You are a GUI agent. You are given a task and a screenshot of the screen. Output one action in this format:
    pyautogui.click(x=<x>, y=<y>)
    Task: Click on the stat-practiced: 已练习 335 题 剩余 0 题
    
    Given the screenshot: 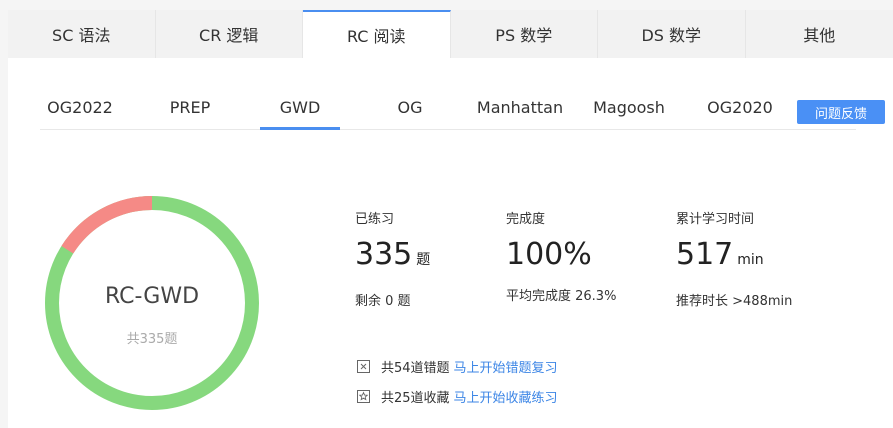 What is the action you would take?
    pyautogui.click(x=392, y=258)
    